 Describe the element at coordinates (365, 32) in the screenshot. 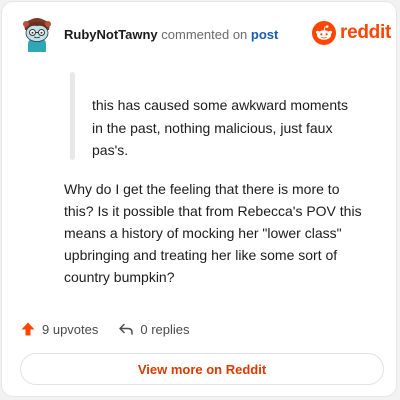

I see `reddit-wordmark: reddit` at that location.